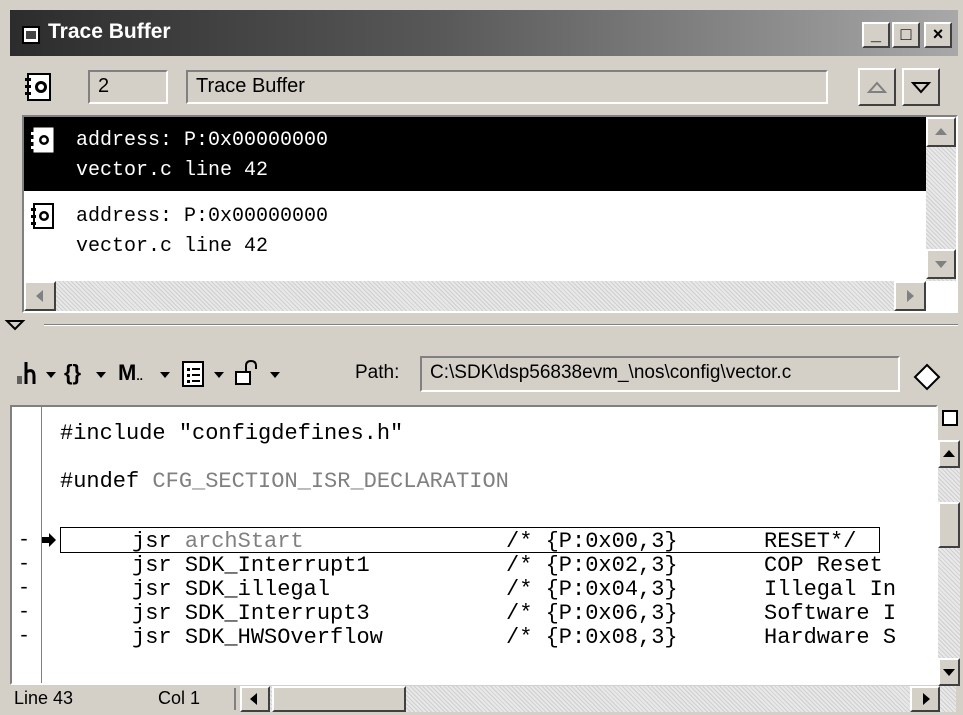 The width and height of the screenshot is (963, 715). What do you see at coordinates (31, 35) in the screenshot?
I see `window-icon` at bounding box center [31, 35].